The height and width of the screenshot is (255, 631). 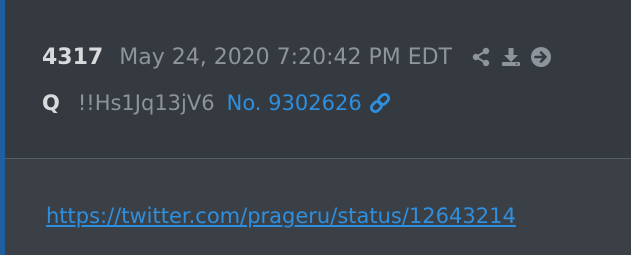 I want to click on link-icon, so click(x=381, y=103).